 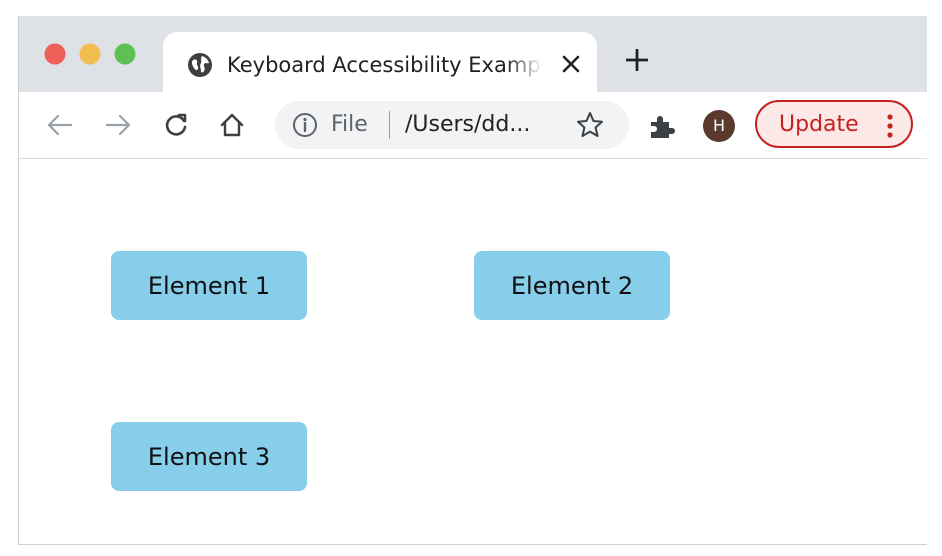 What do you see at coordinates (661, 126) in the screenshot?
I see `puzzle-icon` at bounding box center [661, 126].